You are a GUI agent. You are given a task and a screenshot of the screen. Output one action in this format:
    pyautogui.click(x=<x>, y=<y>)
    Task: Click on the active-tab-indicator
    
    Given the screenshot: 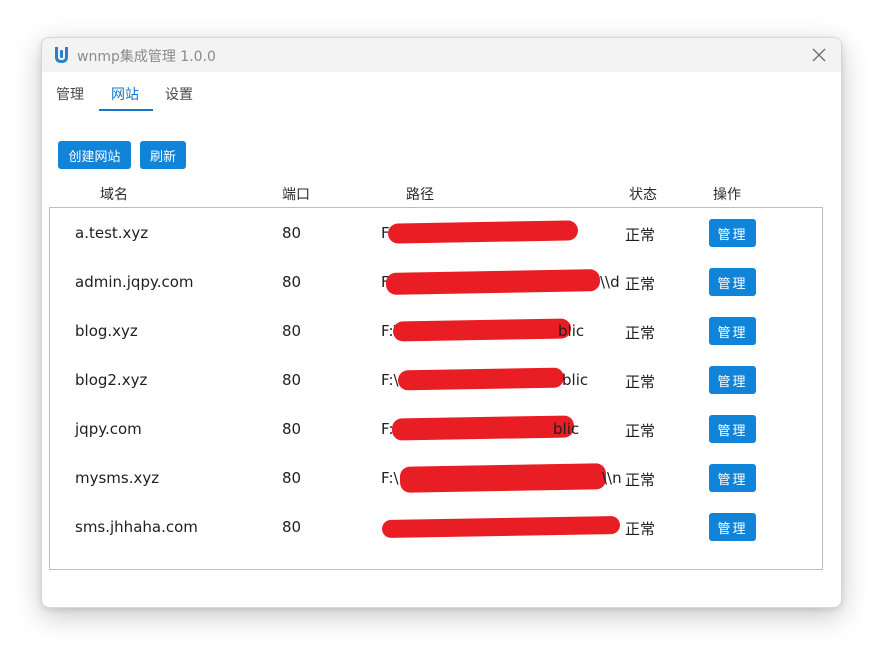 What is the action you would take?
    pyautogui.click(x=126, y=110)
    